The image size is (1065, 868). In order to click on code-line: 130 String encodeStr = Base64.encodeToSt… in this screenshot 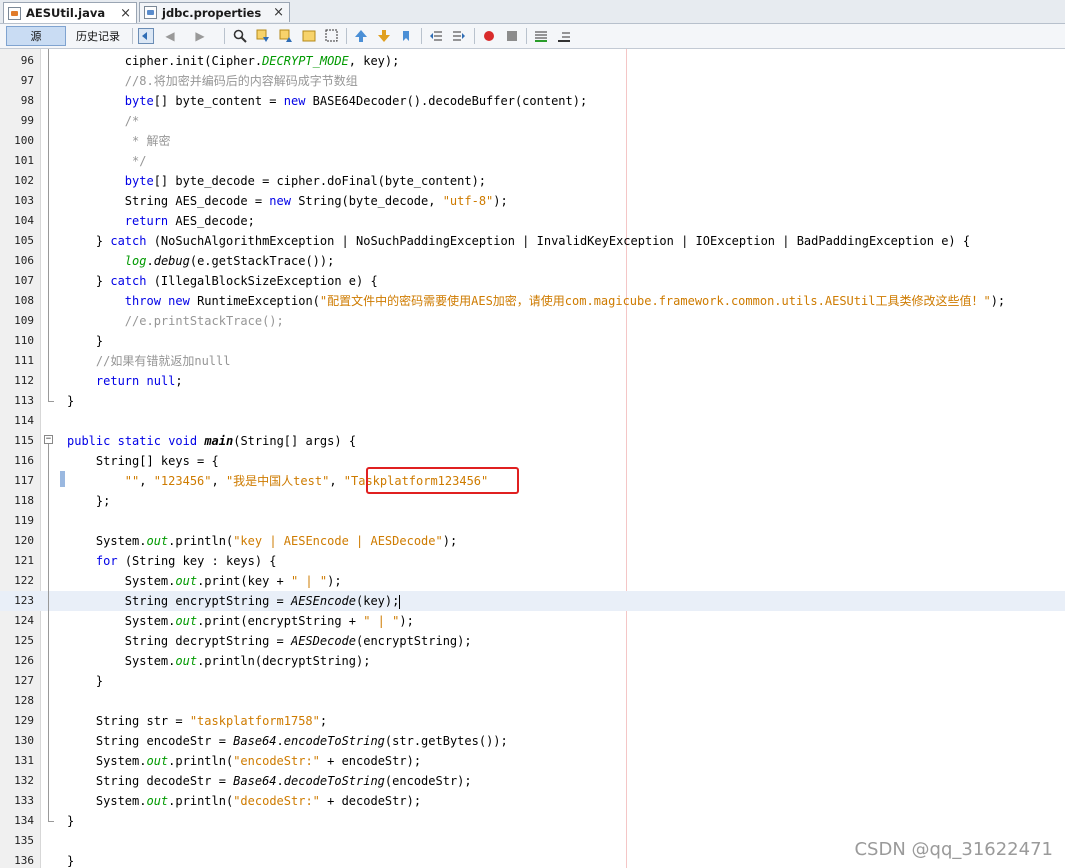, I will do `click(532, 741)`.